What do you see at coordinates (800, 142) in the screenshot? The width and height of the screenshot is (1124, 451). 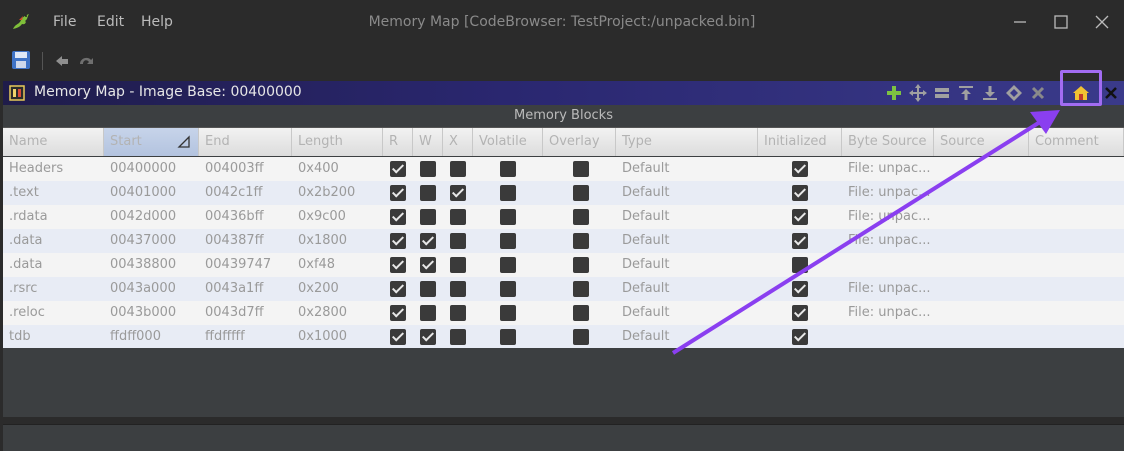 I see `column-header-initialized: Initialized` at bounding box center [800, 142].